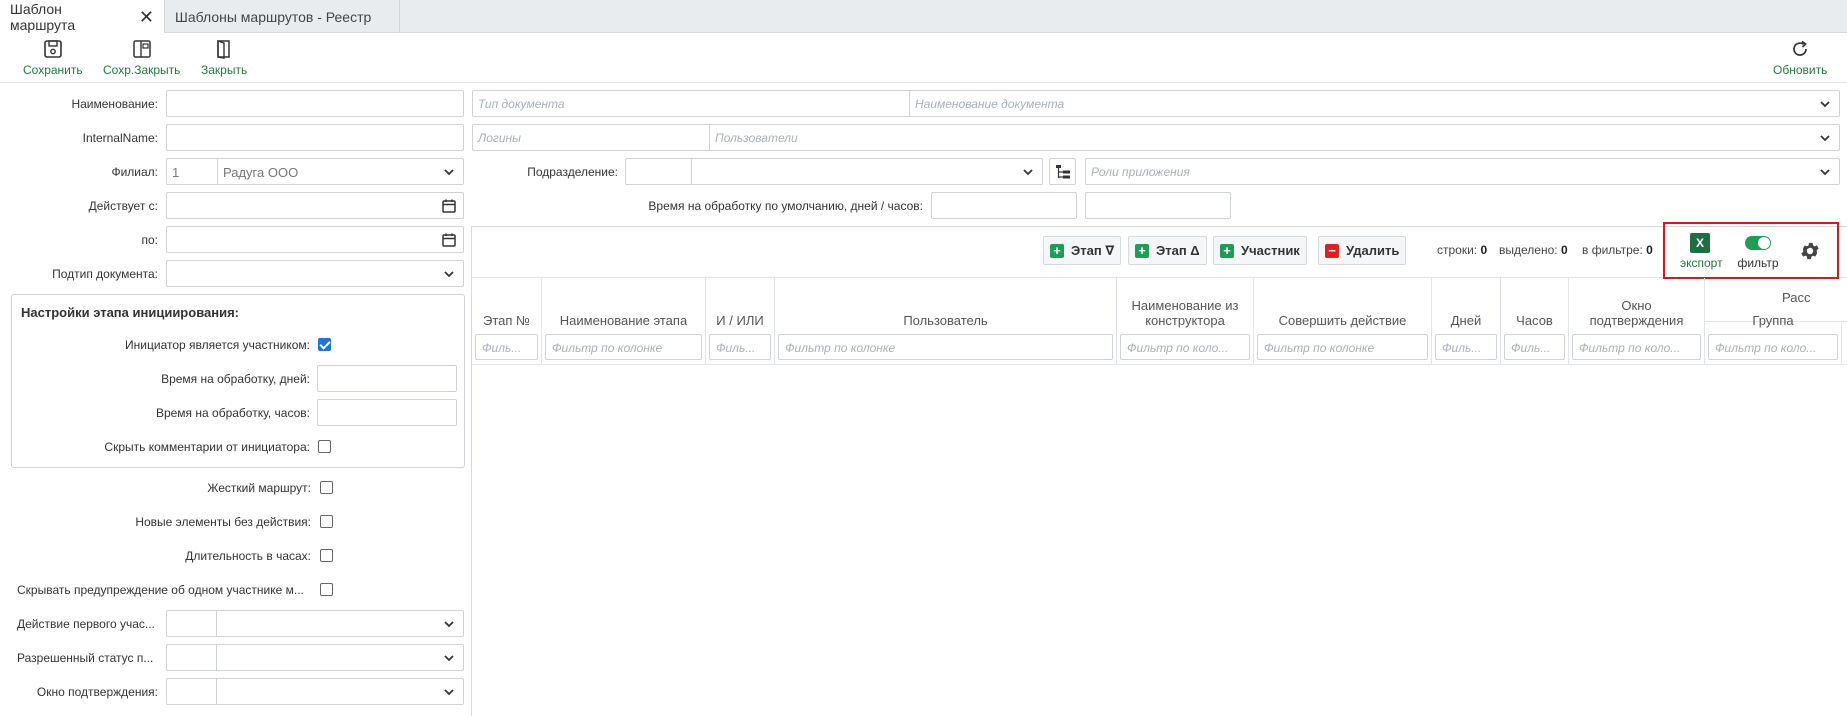  What do you see at coordinates (387, 378) in the screenshot?
I see `time-days-input` at bounding box center [387, 378].